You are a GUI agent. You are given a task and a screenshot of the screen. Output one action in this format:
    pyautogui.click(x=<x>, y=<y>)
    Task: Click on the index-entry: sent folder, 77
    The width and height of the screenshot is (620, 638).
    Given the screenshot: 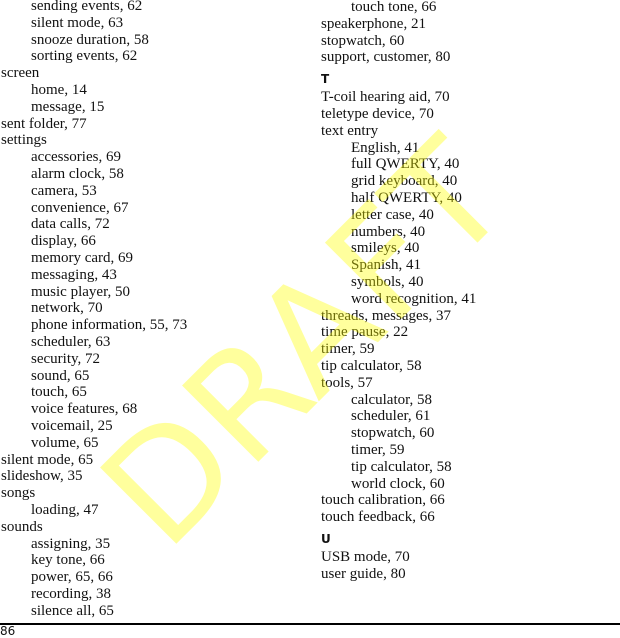 What is the action you would take?
    pyautogui.click(x=44, y=123)
    